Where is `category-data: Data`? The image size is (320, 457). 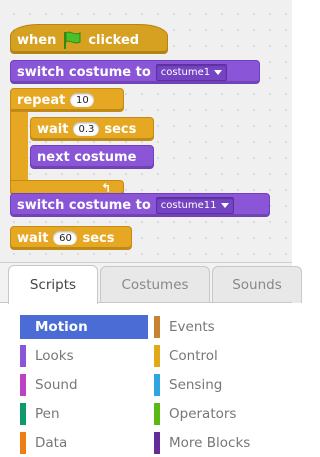 category-data: Data is located at coordinates (84, 443).